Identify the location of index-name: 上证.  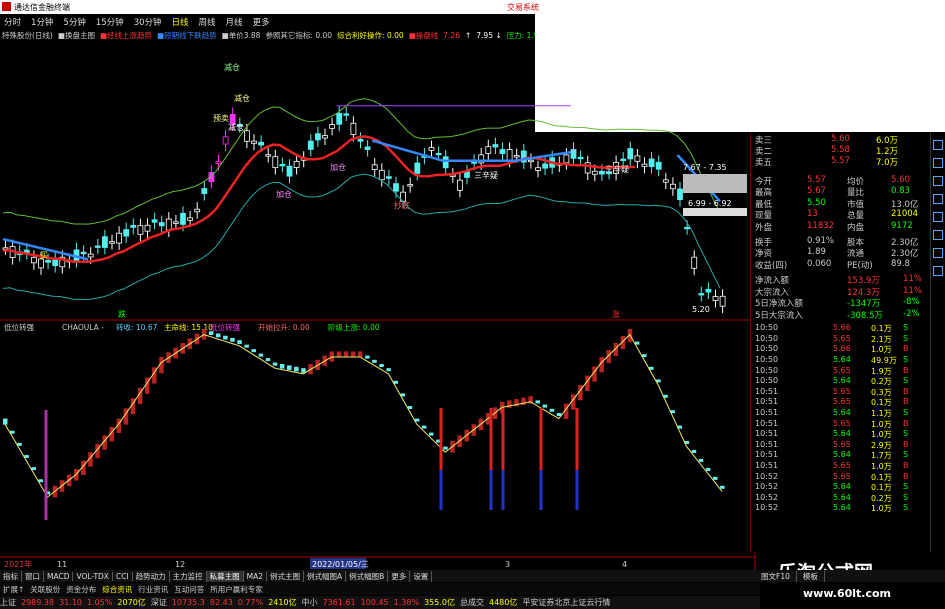
(8, 602).